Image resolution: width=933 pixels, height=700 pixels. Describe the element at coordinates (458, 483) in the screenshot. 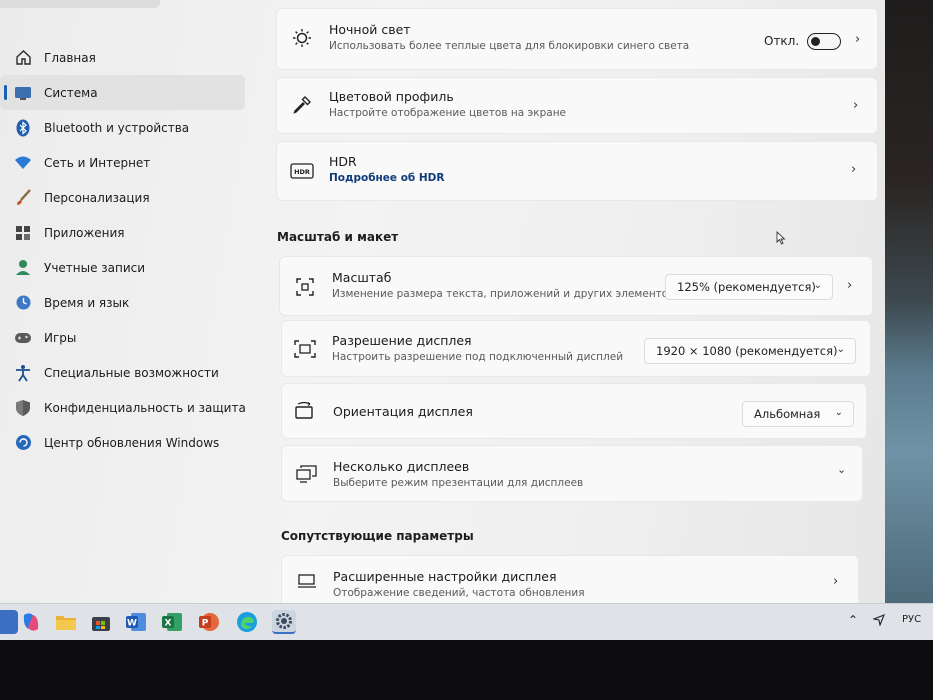

I see `multiple-displays-subtitle: Выберите режим презентации для дисплеев` at that location.